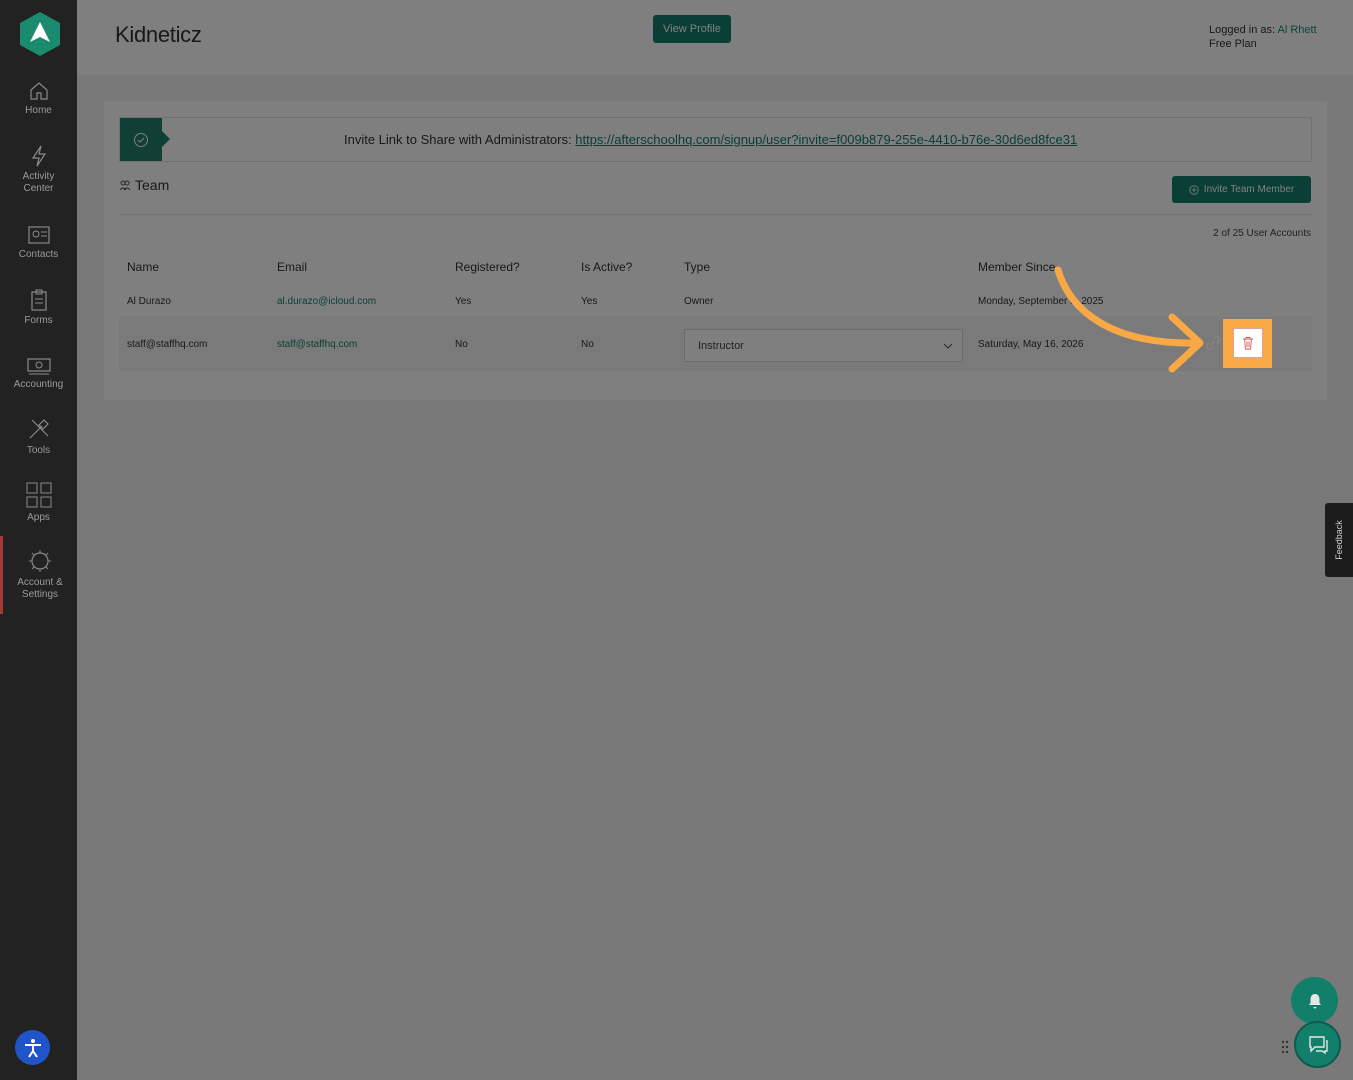  Describe the element at coordinates (1262, 233) in the screenshot. I see `accounts-count: 2 of 25 User Accounts` at that location.